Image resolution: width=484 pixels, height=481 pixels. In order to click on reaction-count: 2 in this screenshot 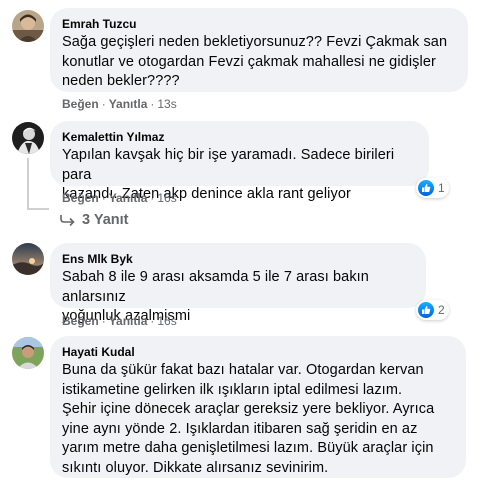, I will do `click(432, 310)`.